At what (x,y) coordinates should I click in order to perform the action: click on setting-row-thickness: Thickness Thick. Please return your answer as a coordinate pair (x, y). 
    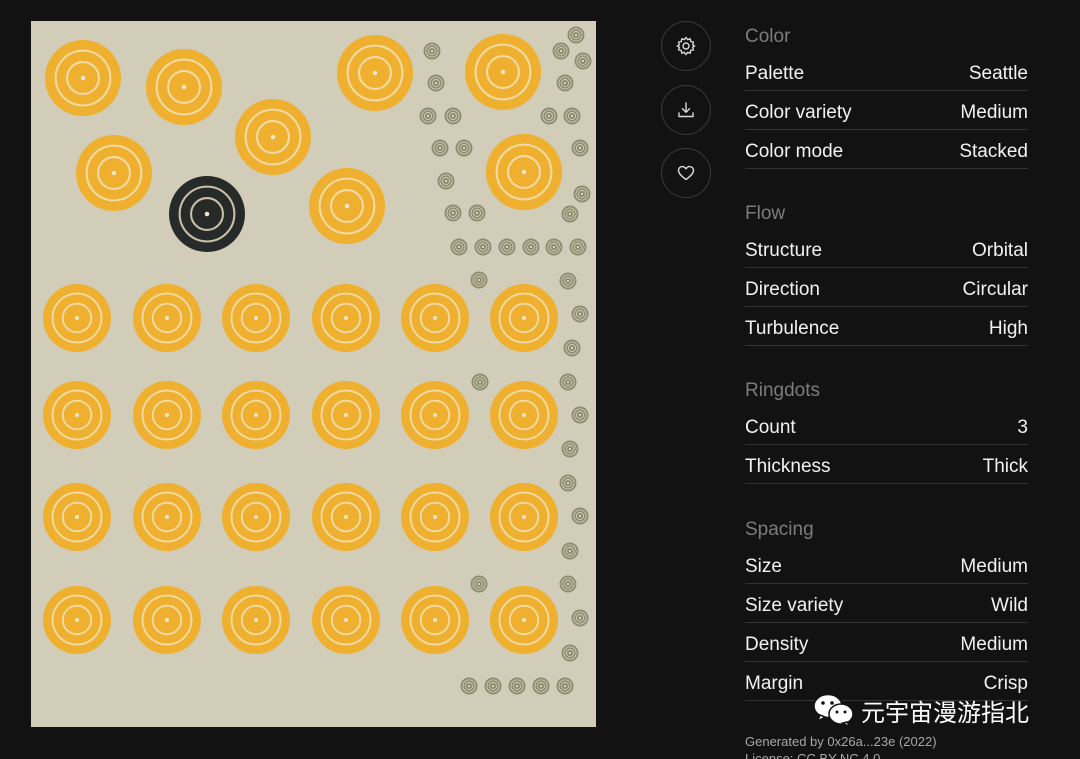
    Looking at the image, I should click on (886, 466).